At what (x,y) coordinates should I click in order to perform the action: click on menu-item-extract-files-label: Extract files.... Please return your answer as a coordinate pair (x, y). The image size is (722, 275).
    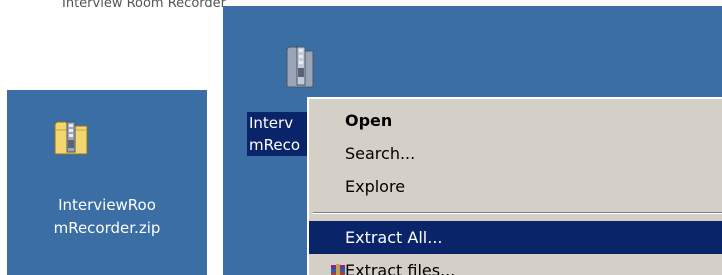
    Looking at the image, I should click on (400, 268).